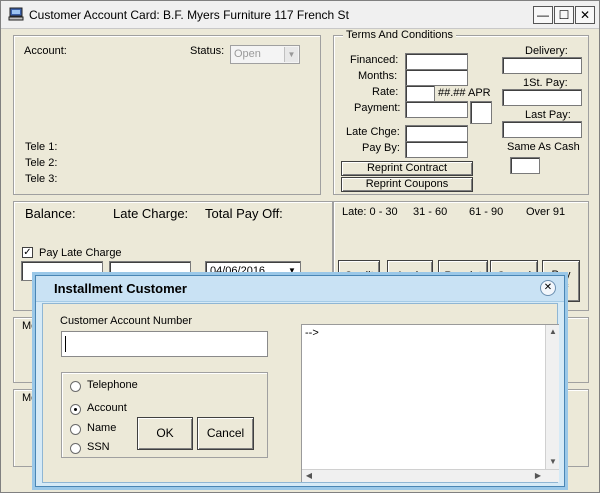 The width and height of the screenshot is (600, 493). Describe the element at coordinates (165, 433) in the screenshot. I see `ok-button: OK` at that location.